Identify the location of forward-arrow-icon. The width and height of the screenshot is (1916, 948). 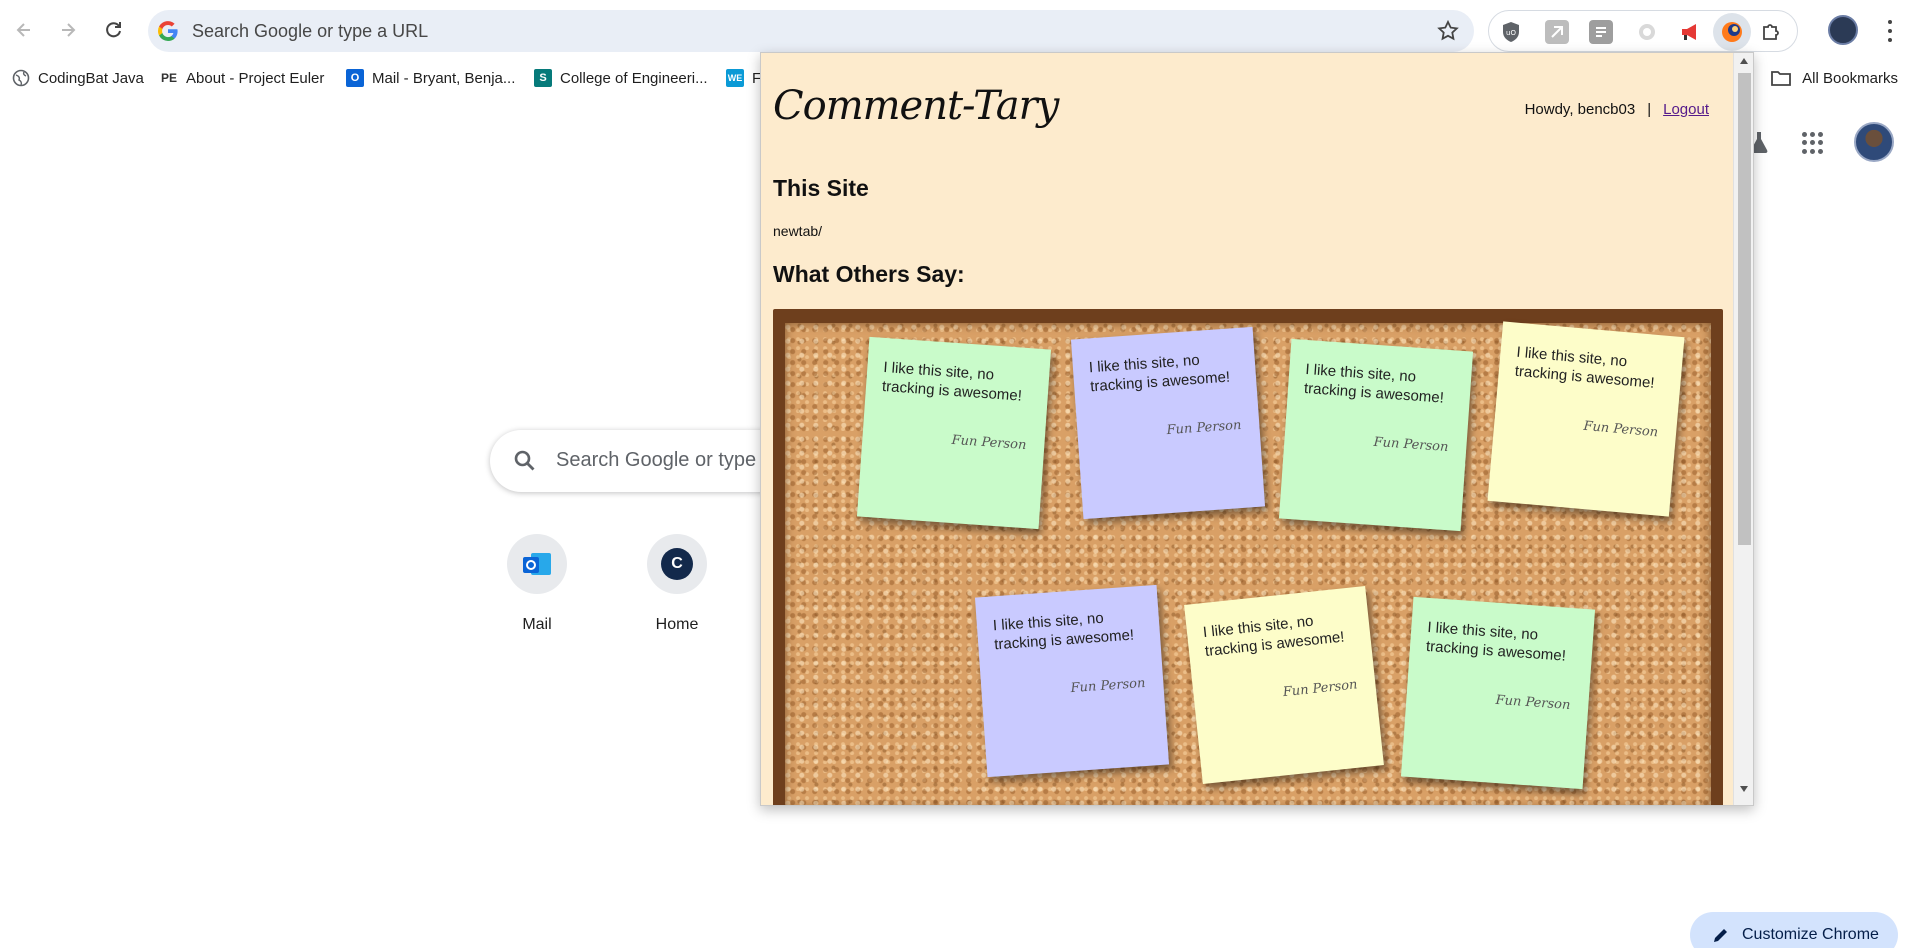
(69, 30).